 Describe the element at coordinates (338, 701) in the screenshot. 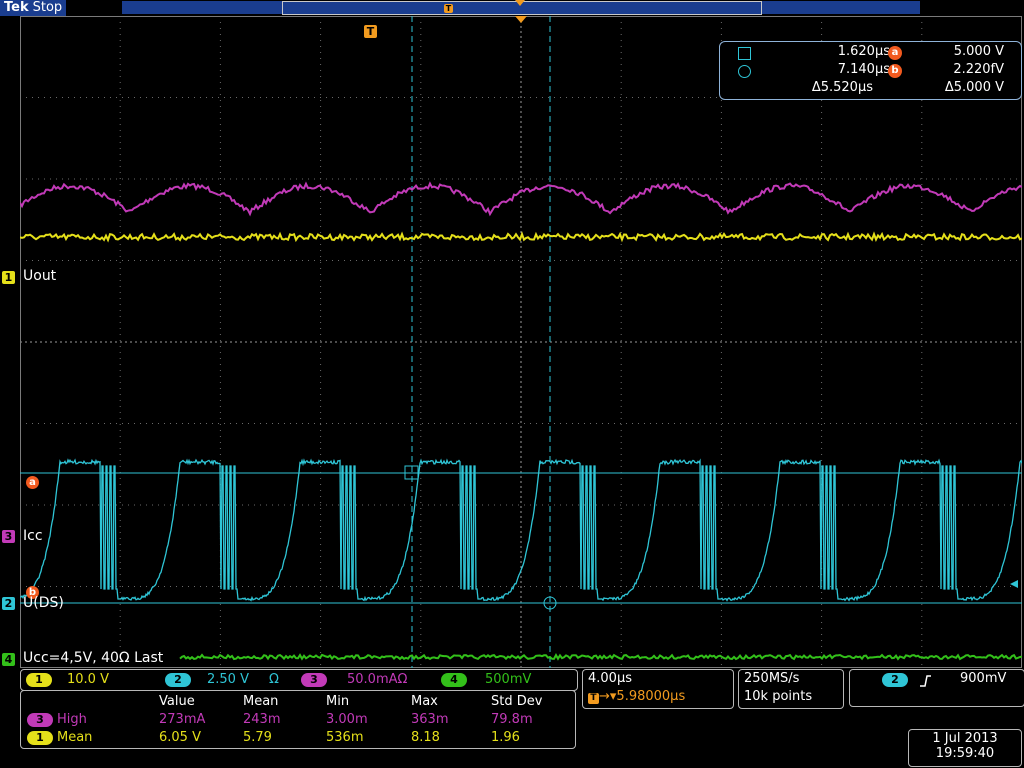

I see `meas-header: Min` at that location.